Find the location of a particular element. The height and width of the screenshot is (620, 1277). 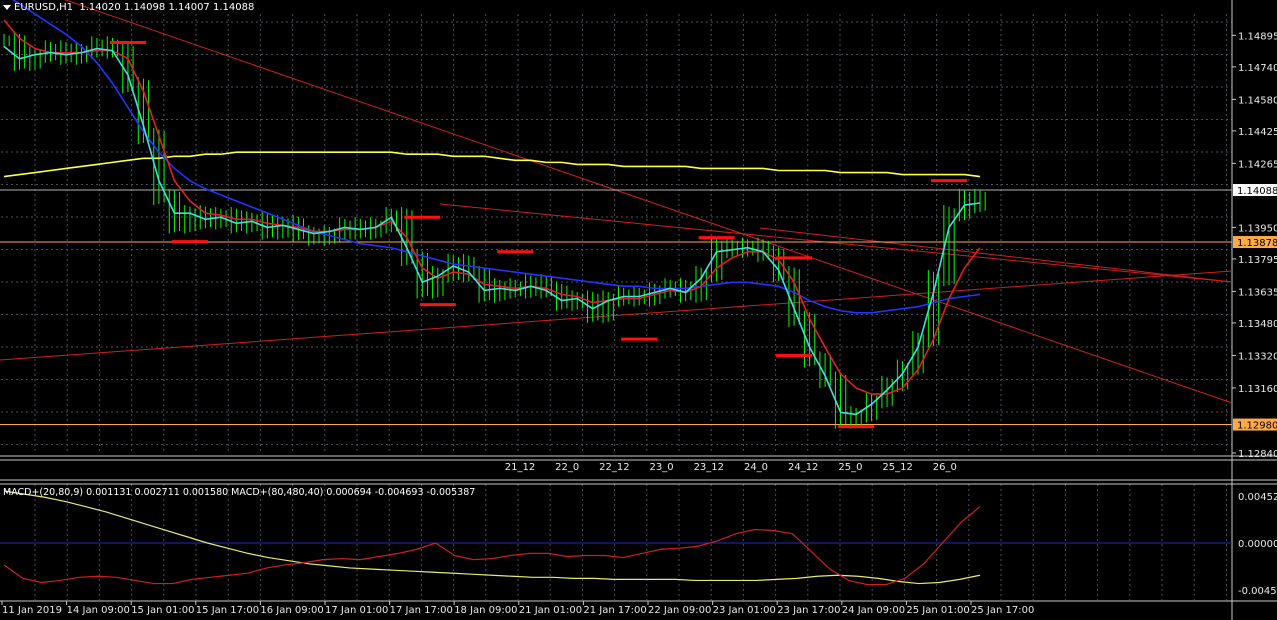

time-tick-label: 15 Jan 17:00 is located at coordinates (227, 610).